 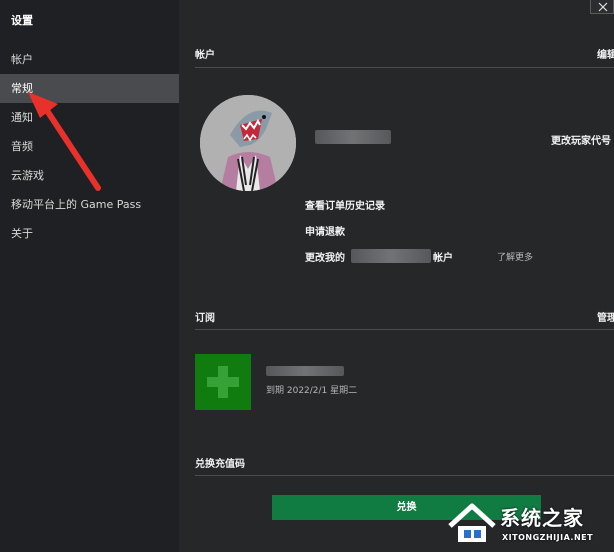 I want to click on change-account-prefix: 更改我的, so click(x=325, y=256).